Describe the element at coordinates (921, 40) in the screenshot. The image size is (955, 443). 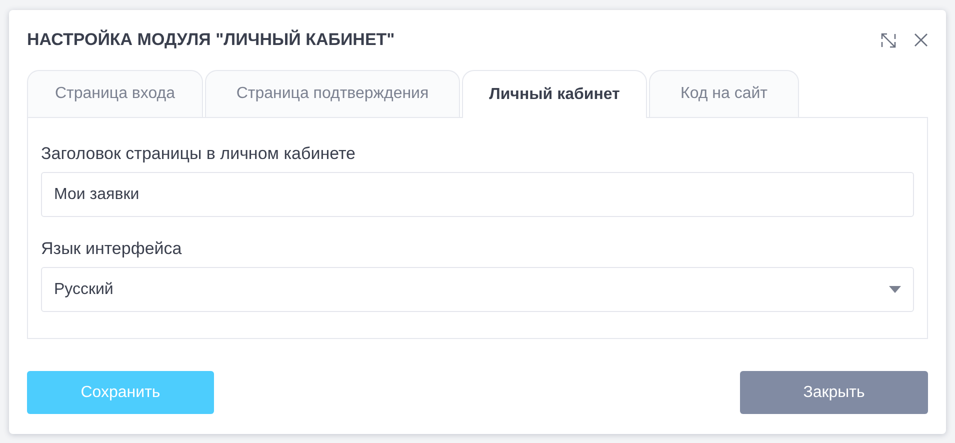
I see `close-icon` at that location.